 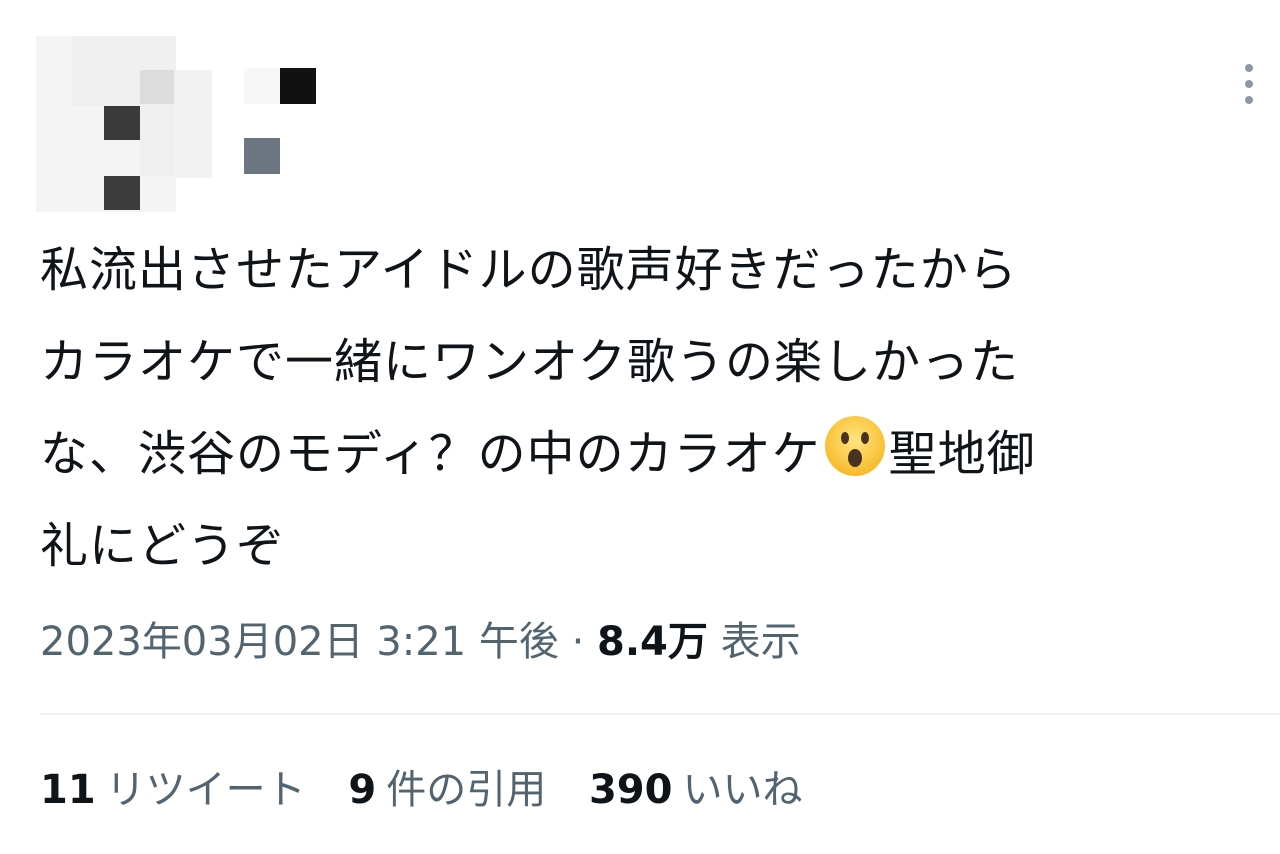 I want to click on quotes-label: 件の引用, so click(x=466, y=790).